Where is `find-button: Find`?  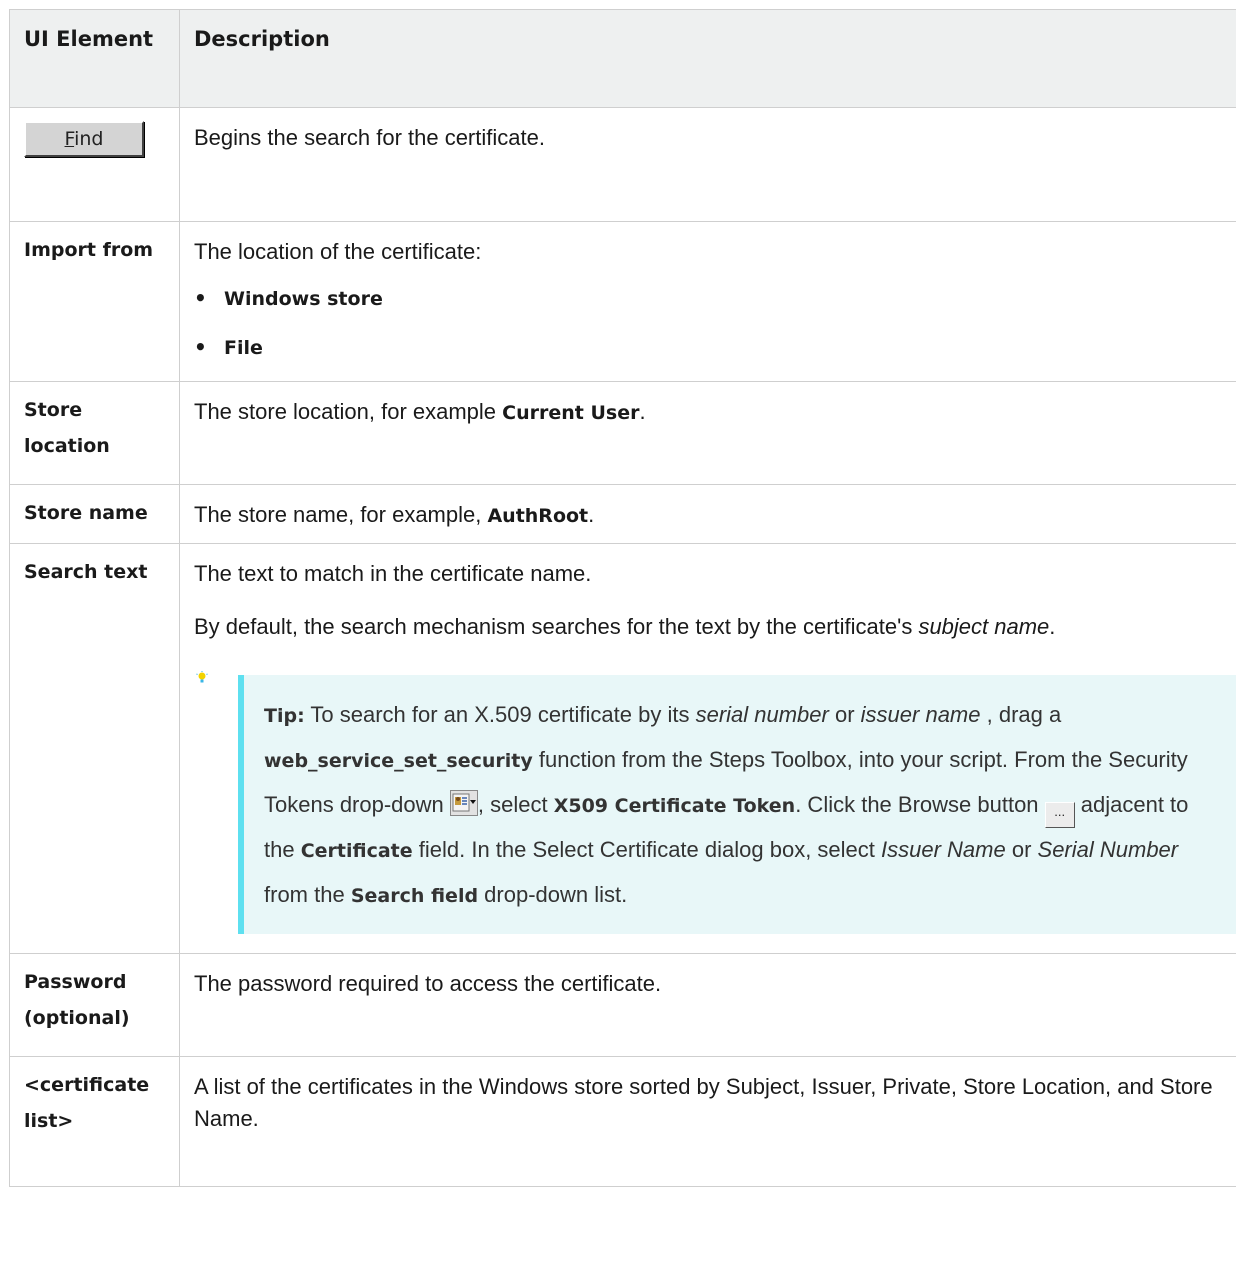 find-button: Find is located at coordinates (84, 139).